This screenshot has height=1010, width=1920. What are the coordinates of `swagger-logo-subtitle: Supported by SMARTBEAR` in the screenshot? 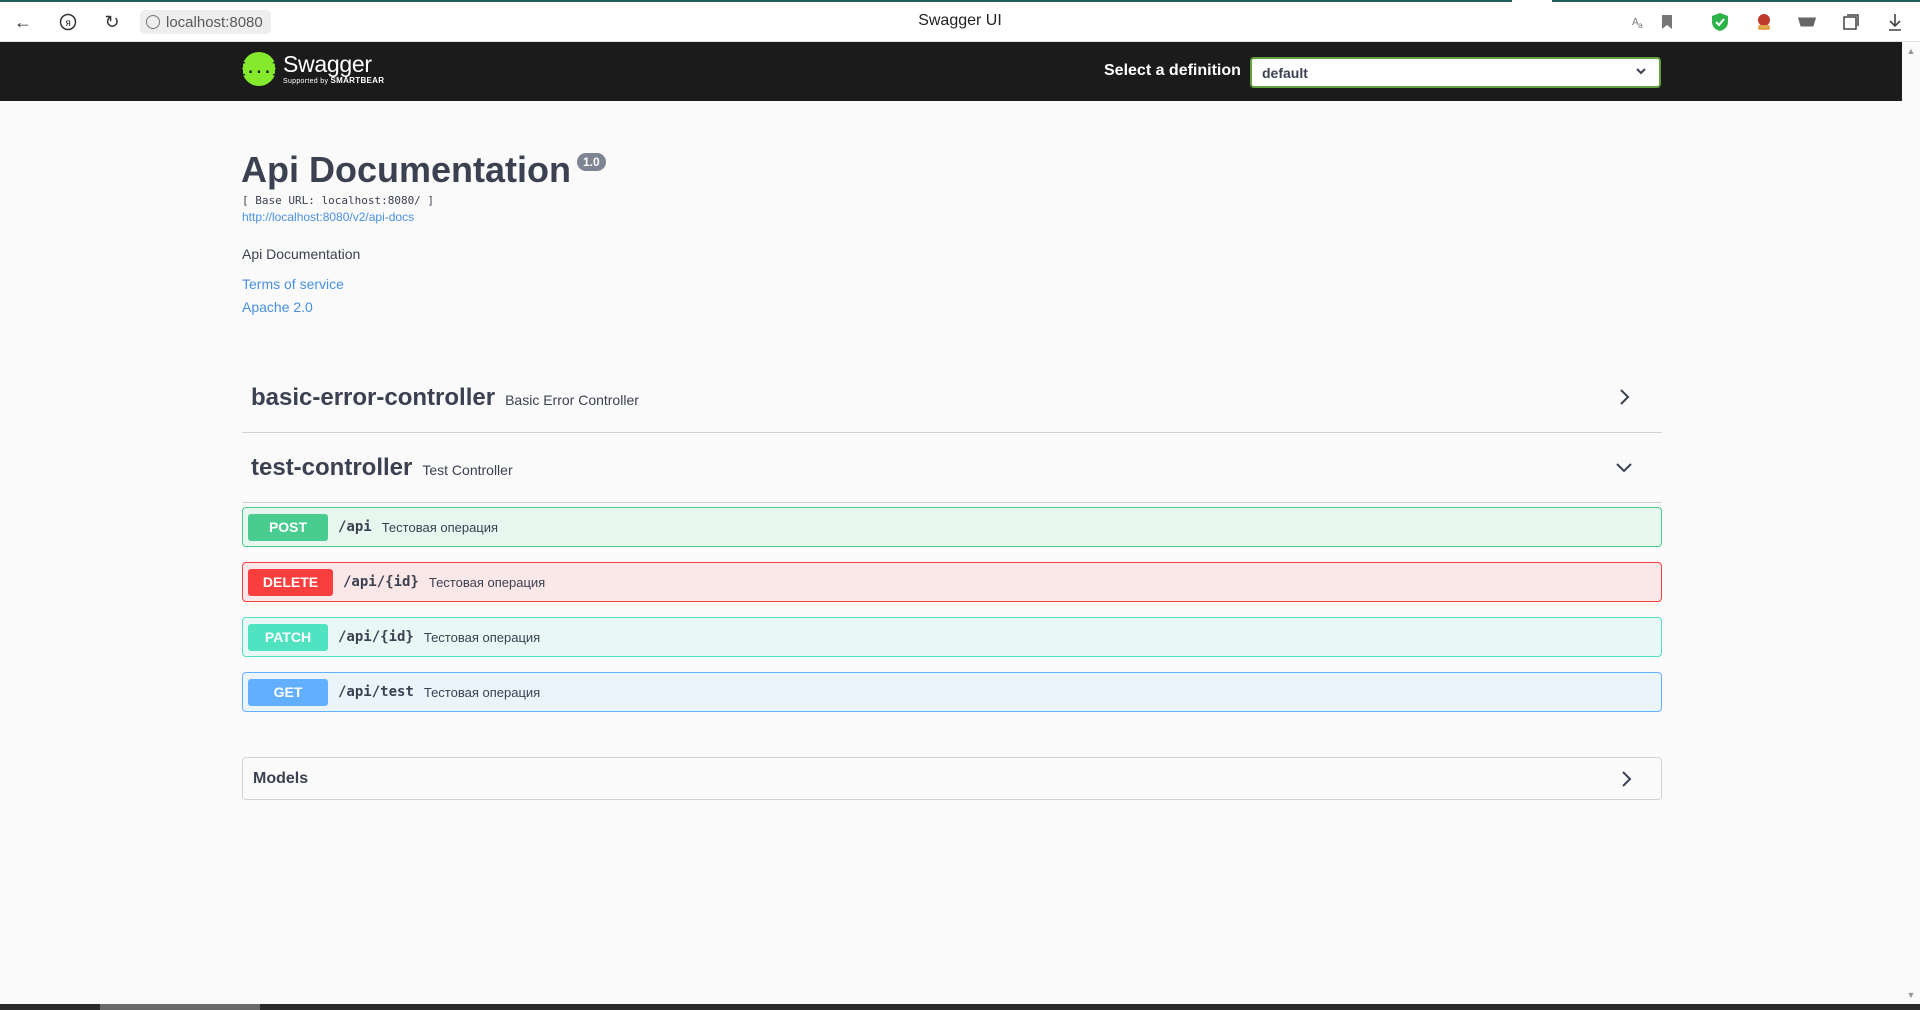 It's located at (334, 80).